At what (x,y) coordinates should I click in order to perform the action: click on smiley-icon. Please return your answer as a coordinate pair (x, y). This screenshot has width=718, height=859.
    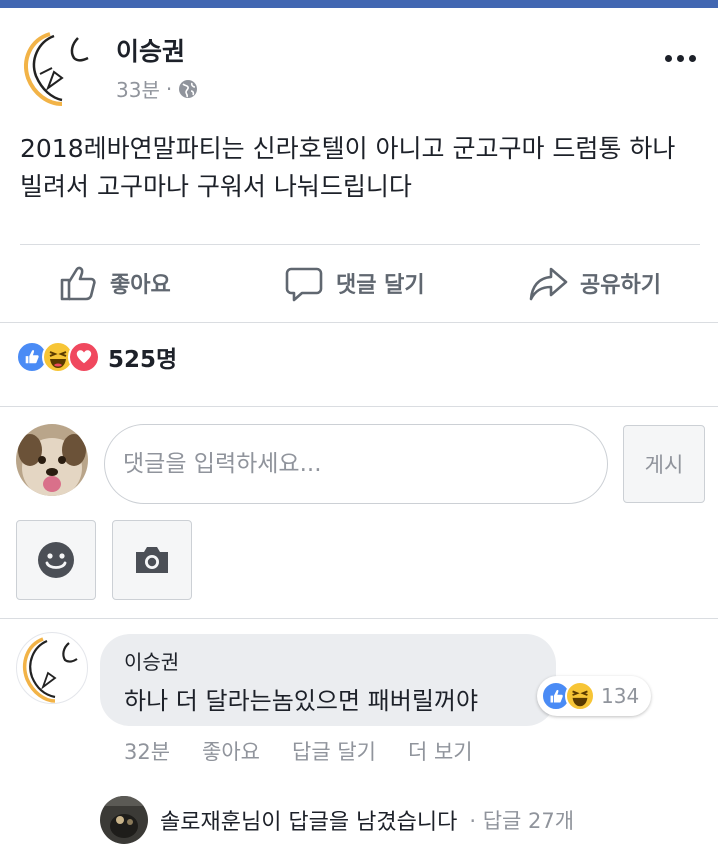
    Looking at the image, I should click on (56, 560).